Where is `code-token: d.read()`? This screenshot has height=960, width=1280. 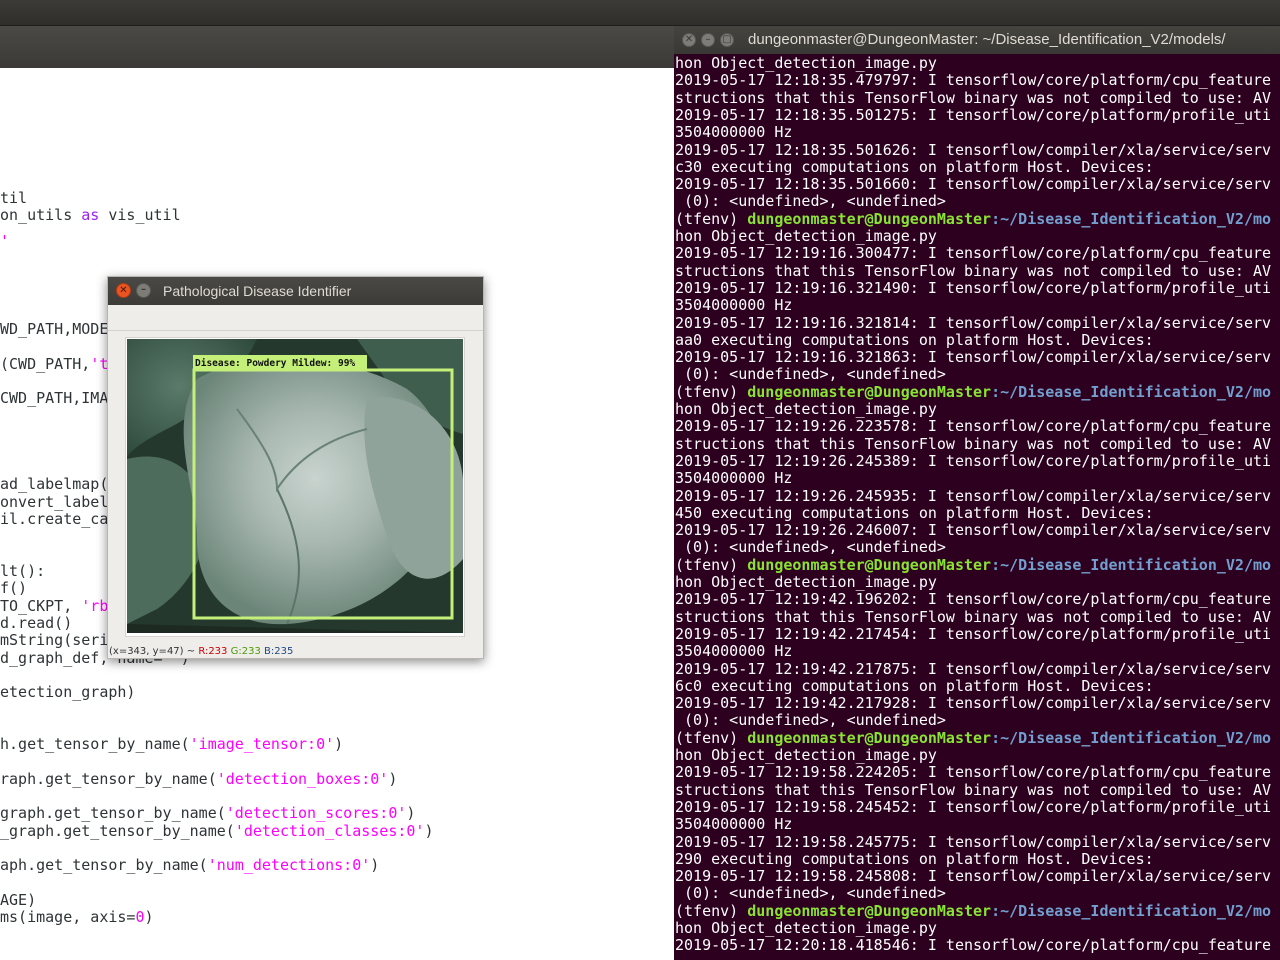
code-token: d.read() is located at coordinates (36, 623).